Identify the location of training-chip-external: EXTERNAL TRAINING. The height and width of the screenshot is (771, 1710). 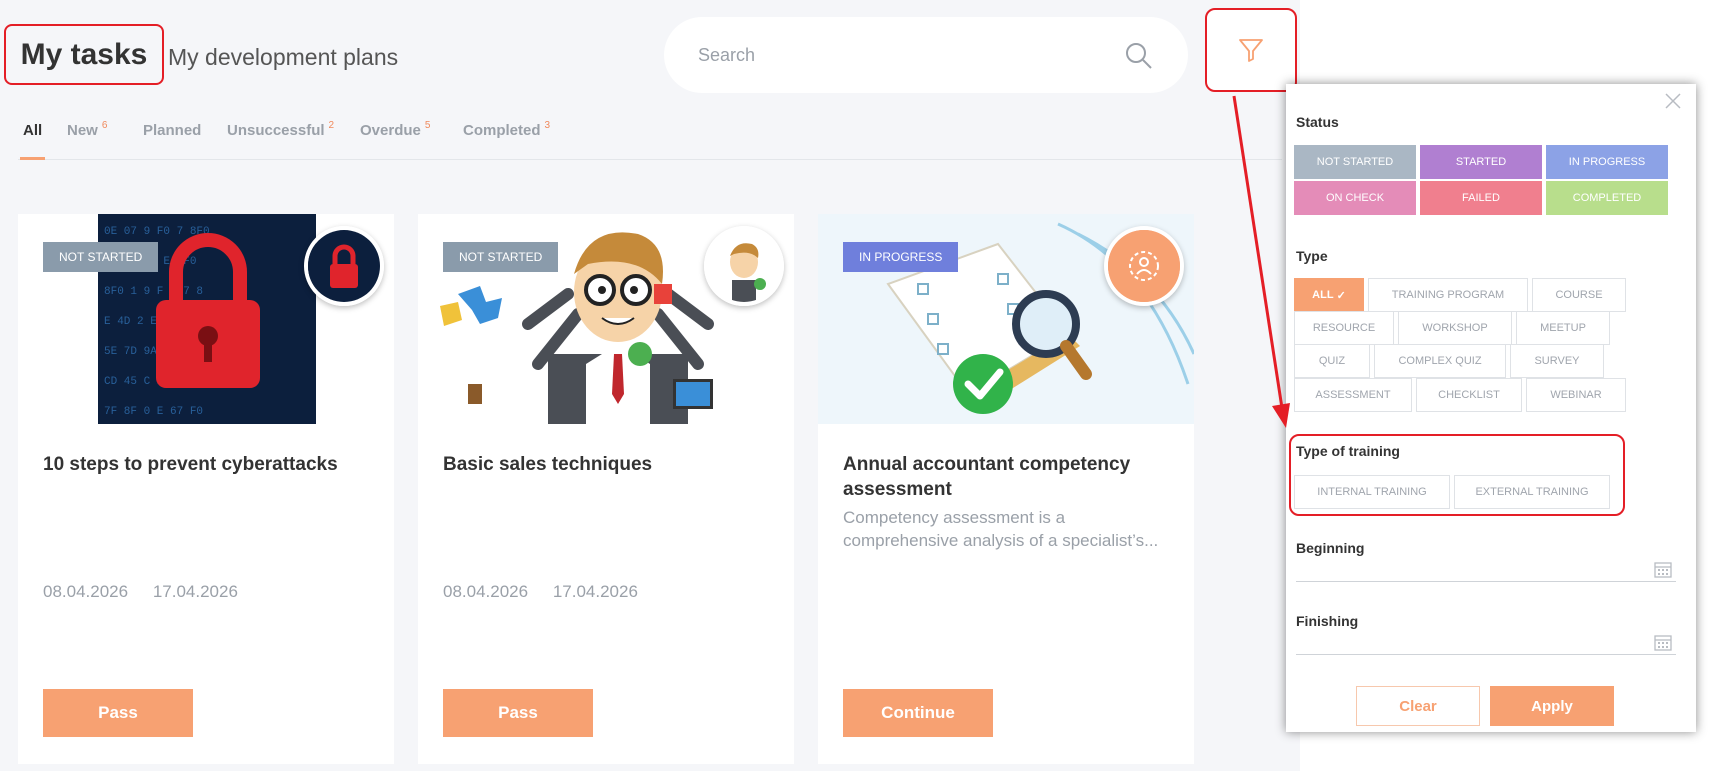
(1532, 492).